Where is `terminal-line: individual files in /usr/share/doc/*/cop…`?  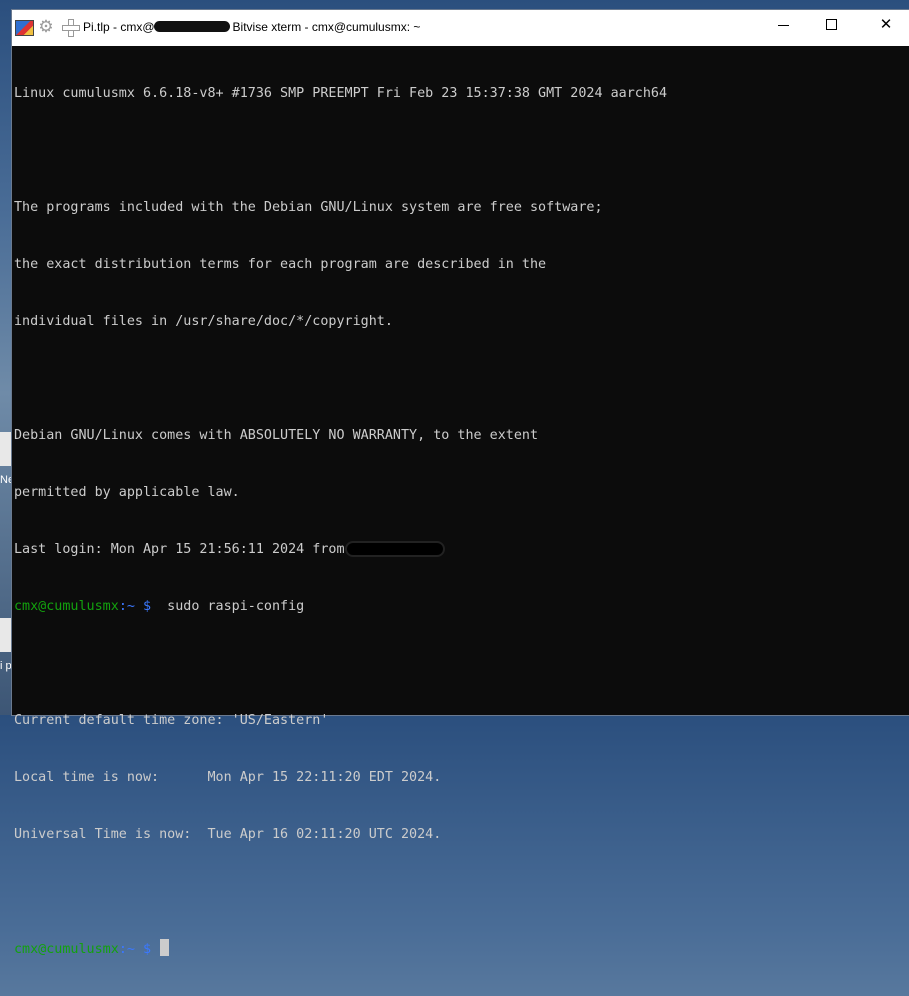
terminal-line: individual files in /usr/share/doc/*/cop… is located at coordinates (203, 321).